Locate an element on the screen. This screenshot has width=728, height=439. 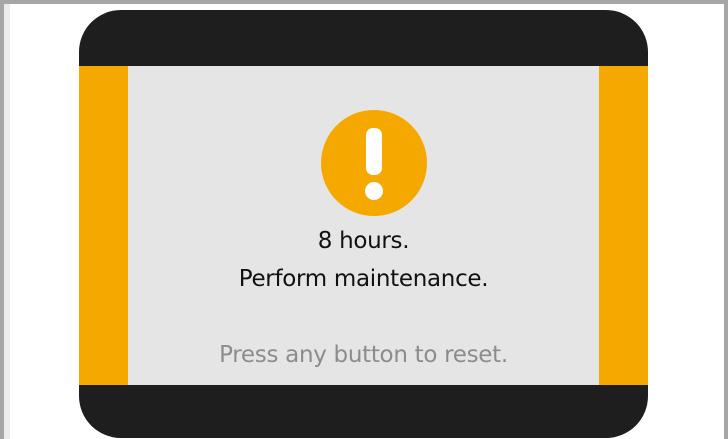
window-gutter is located at coordinates (7, 221).